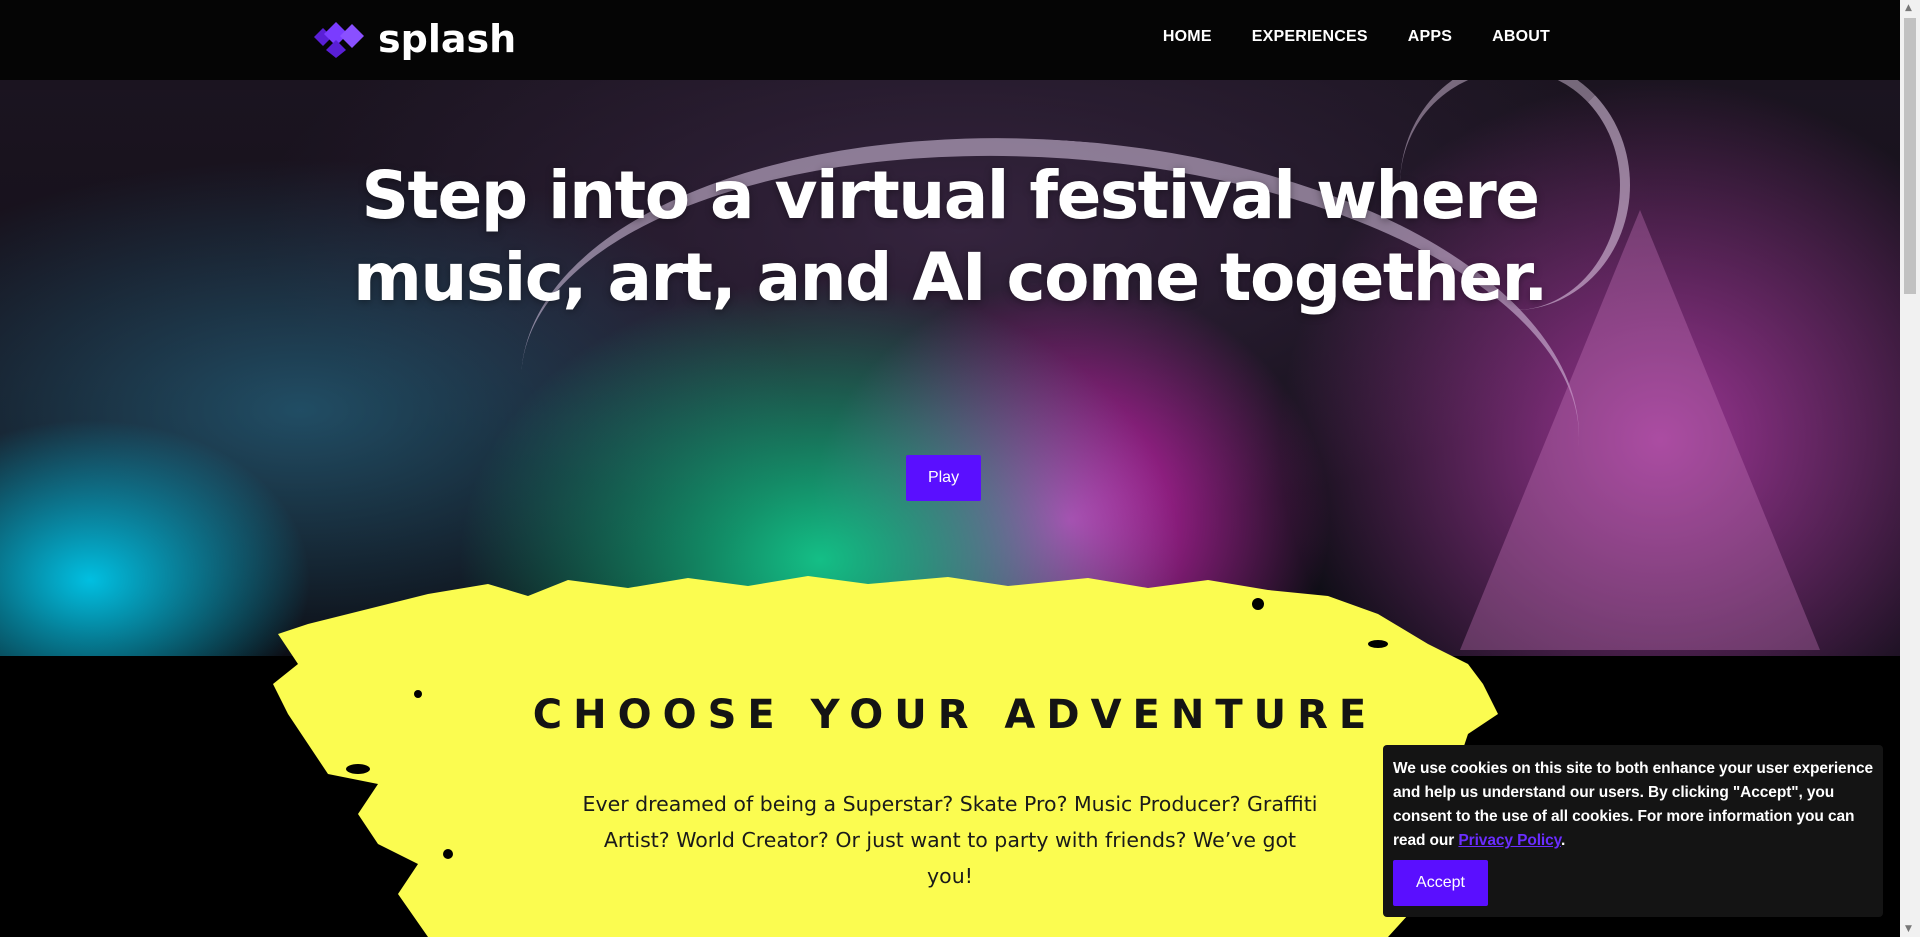 Image resolution: width=1920 pixels, height=937 pixels. What do you see at coordinates (1440, 883) in the screenshot?
I see `accept-cookies-button: Accept` at bounding box center [1440, 883].